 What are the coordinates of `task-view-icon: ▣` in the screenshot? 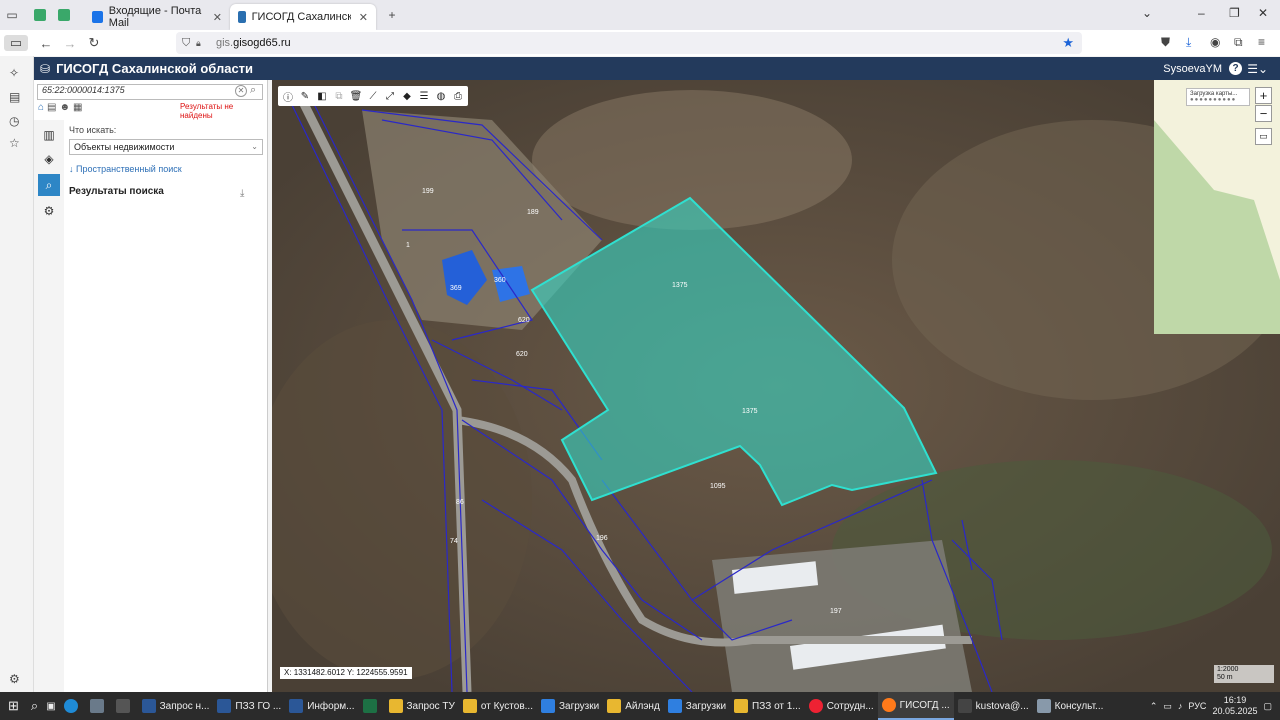 It's located at (50, 706).